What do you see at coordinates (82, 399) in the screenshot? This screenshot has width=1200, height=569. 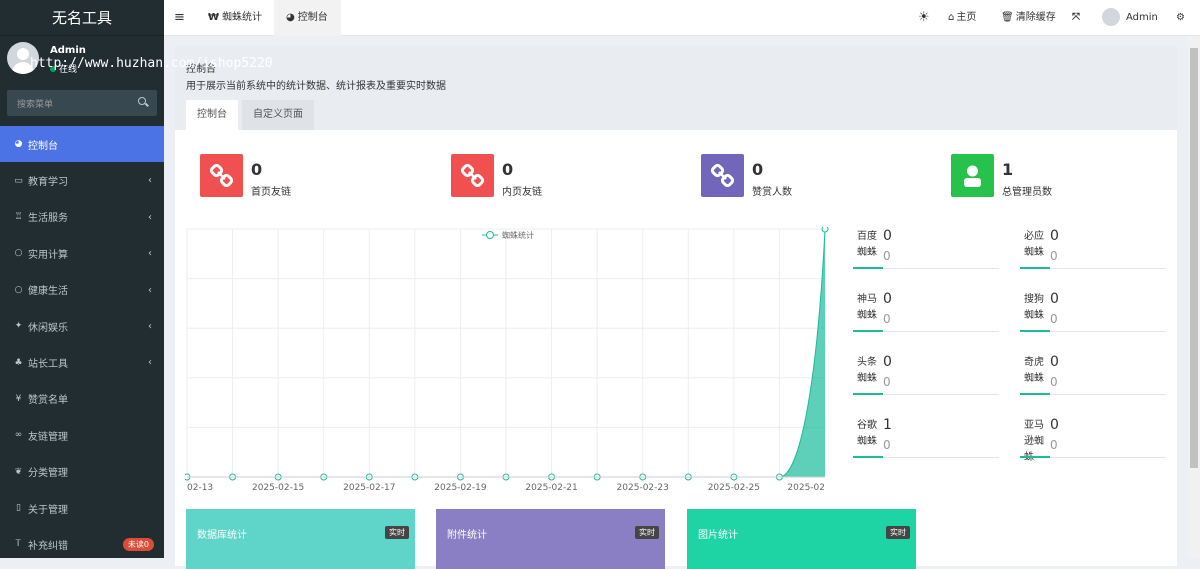 I see `sidebar-item-7: ¥ 赞赏名单` at bounding box center [82, 399].